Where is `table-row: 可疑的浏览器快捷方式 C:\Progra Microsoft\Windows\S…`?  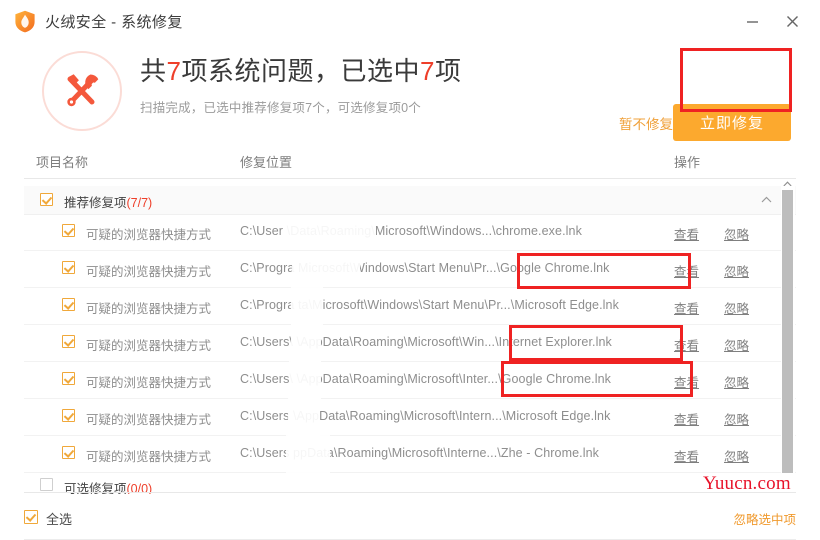 table-row: 可疑的浏览器快捷方式 C:\Progra Microsoft\Windows\S… is located at coordinates (410, 269).